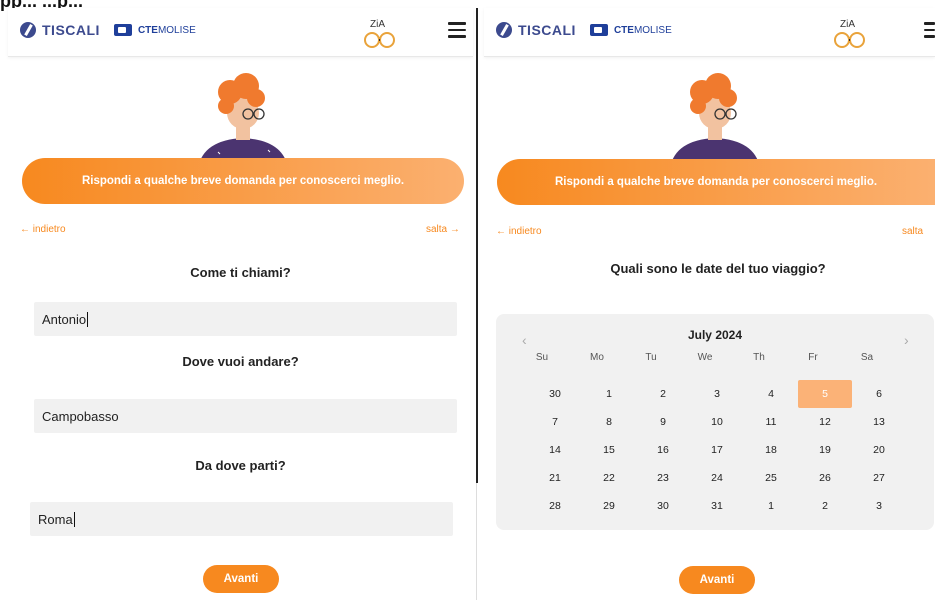  Describe the element at coordinates (771, 394) in the screenshot. I see `calendar-day: 4` at that location.